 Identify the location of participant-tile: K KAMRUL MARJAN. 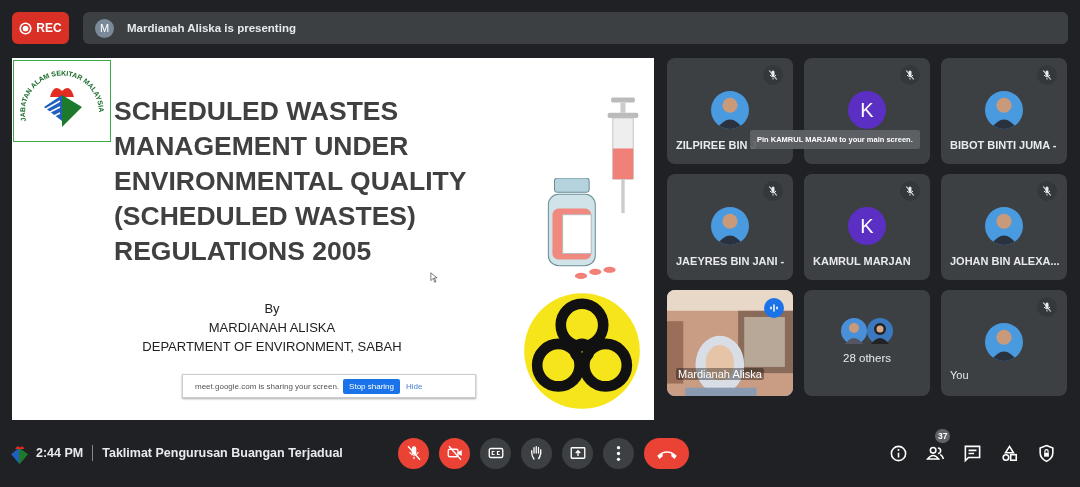
(867, 227).